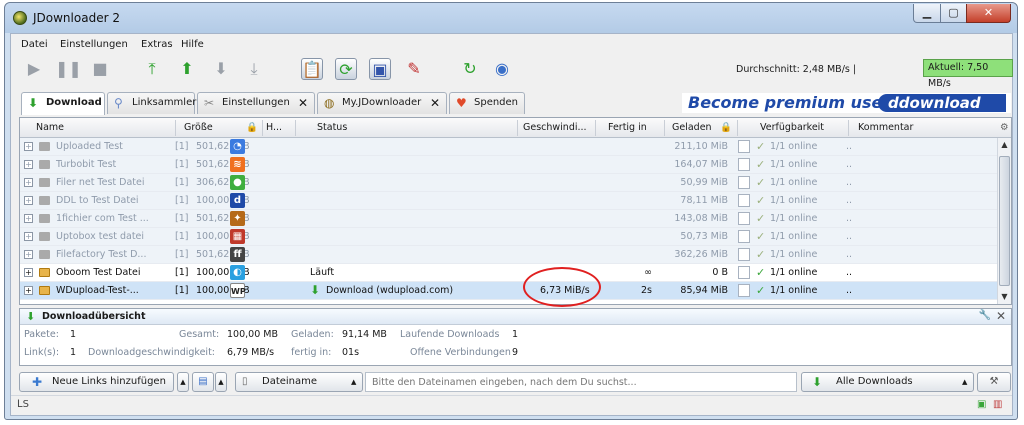  I want to click on column-size: Größe, so click(198, 127).